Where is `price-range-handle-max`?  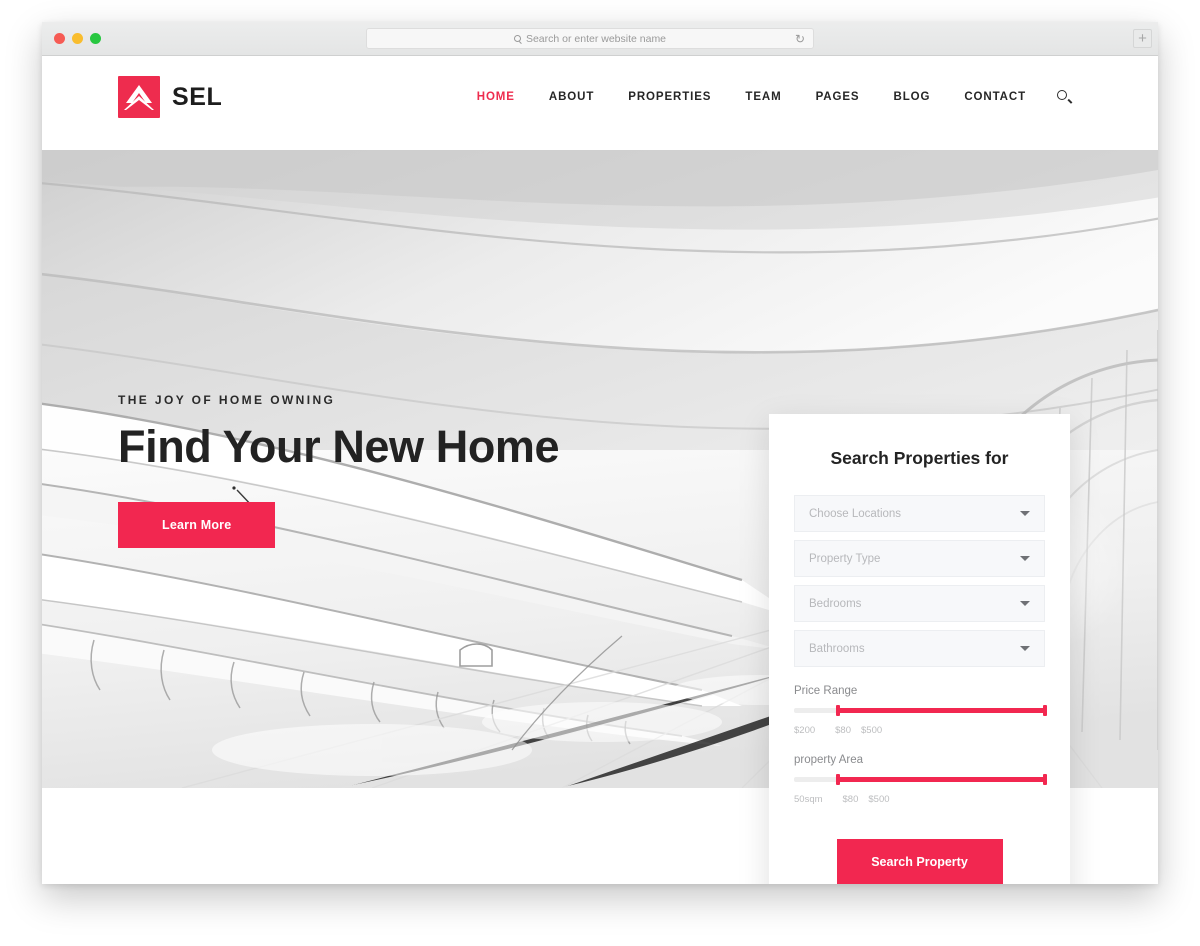 price-range-handle-max is located at coordinates (1045, 710).